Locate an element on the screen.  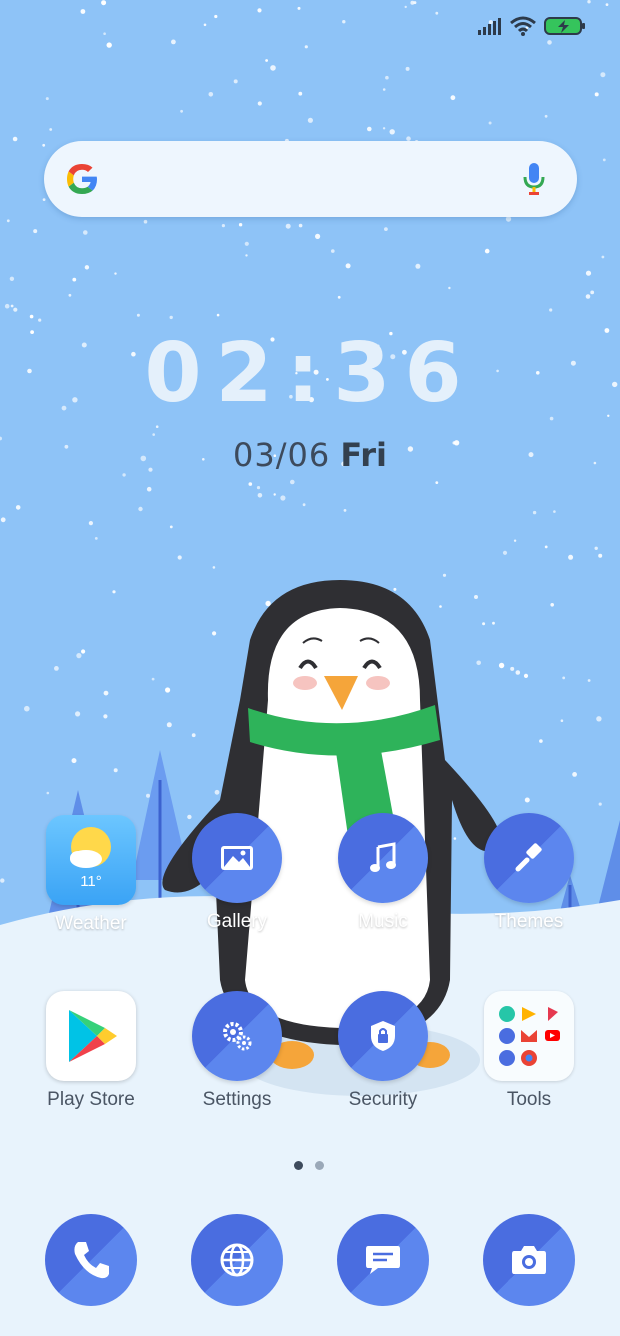
date-day: Fri is located at coordinates (363, 455).